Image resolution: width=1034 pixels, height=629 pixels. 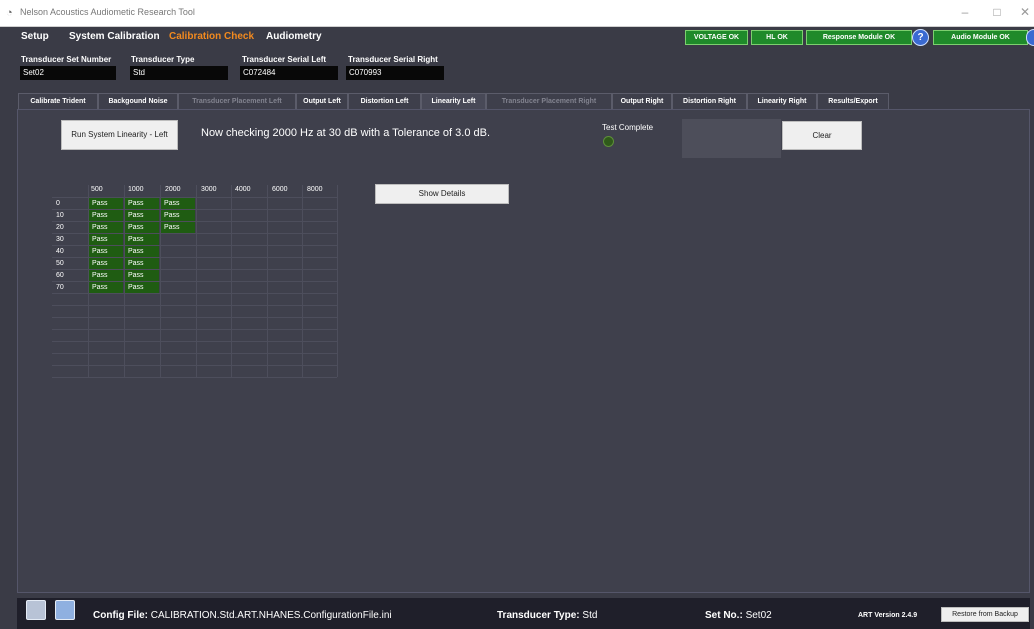 I want to click on level-label: 10, so click(x=60, y=215).